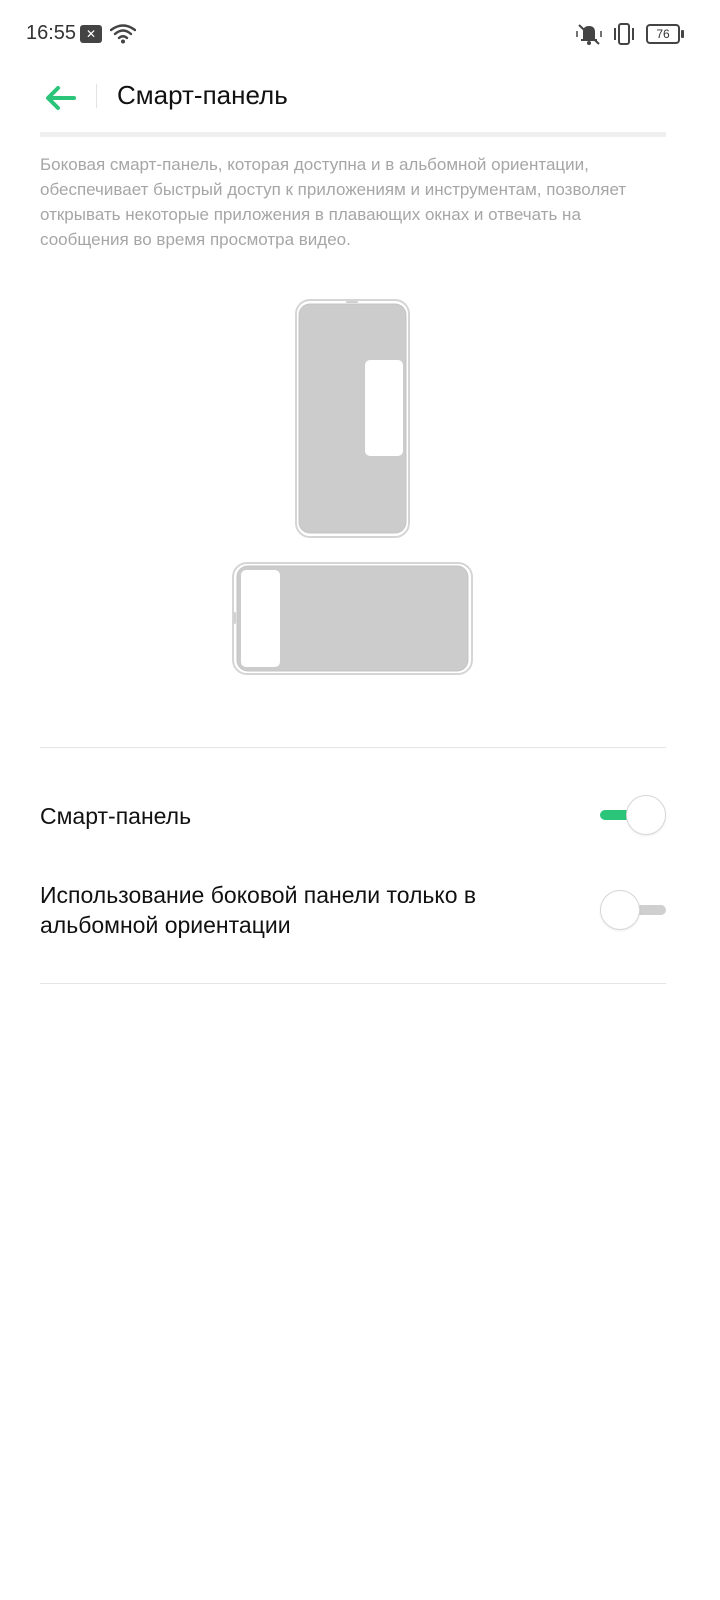 The image size is (720, 1600). I want to click on mute-icon, so click(589, 34).